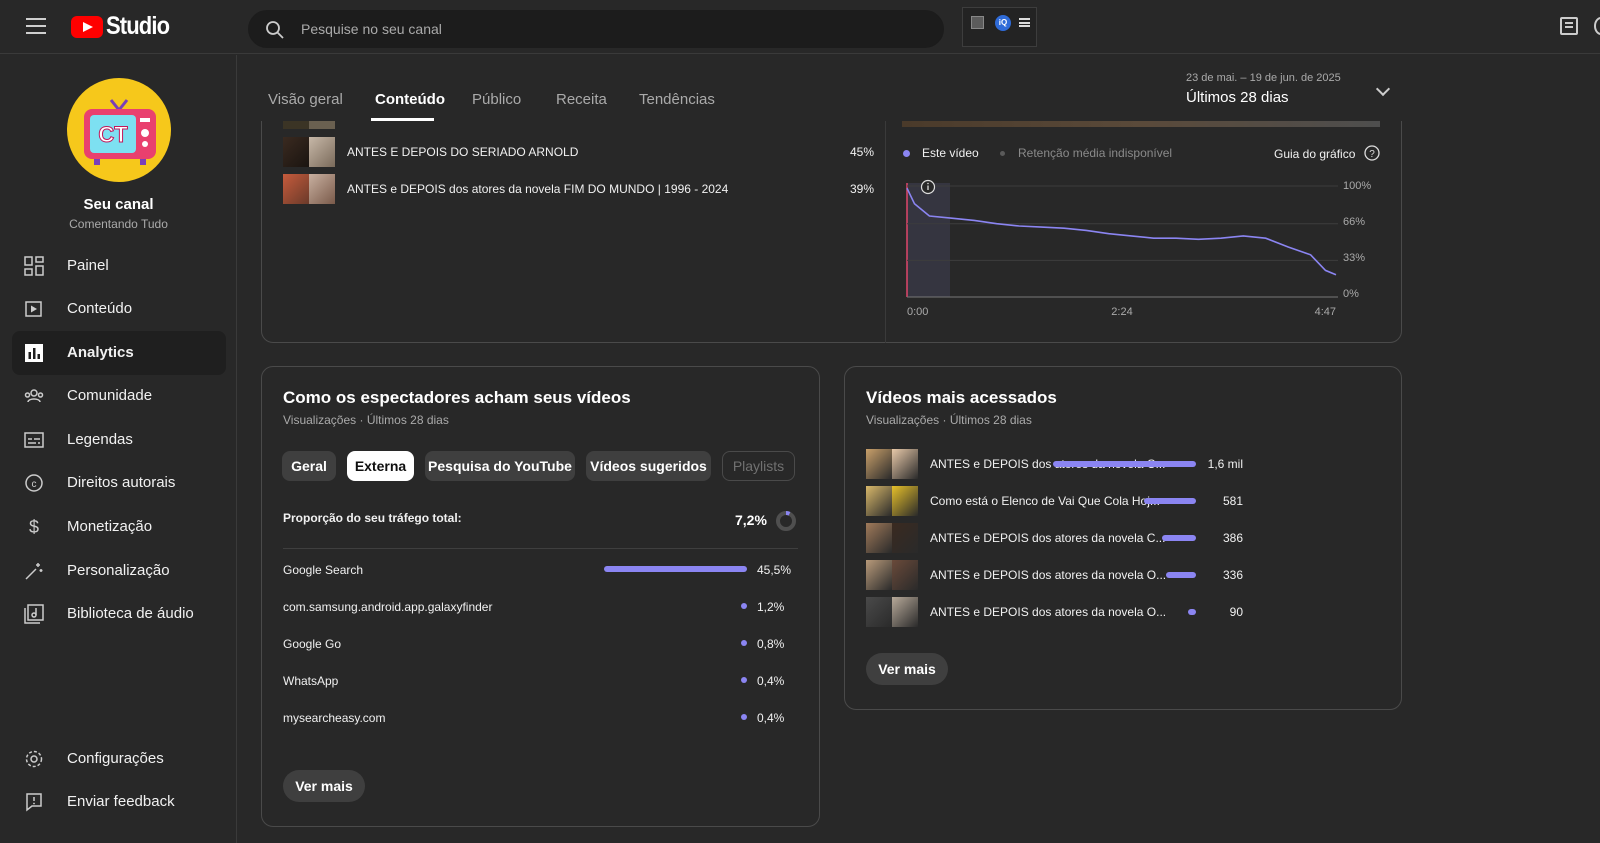  I want to click on info-icon, so click(928, 187).